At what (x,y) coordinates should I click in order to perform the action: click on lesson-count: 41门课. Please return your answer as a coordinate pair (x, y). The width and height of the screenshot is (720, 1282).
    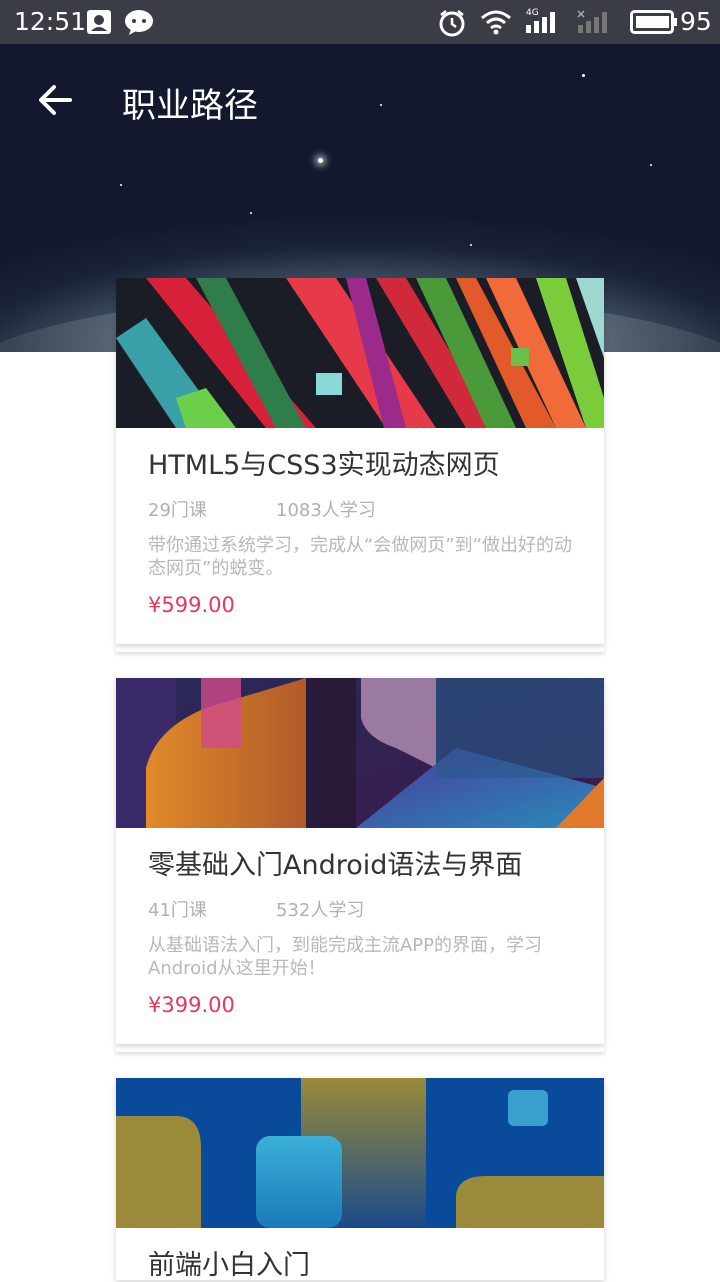
    Looking at the image, I should click on (177, 910).